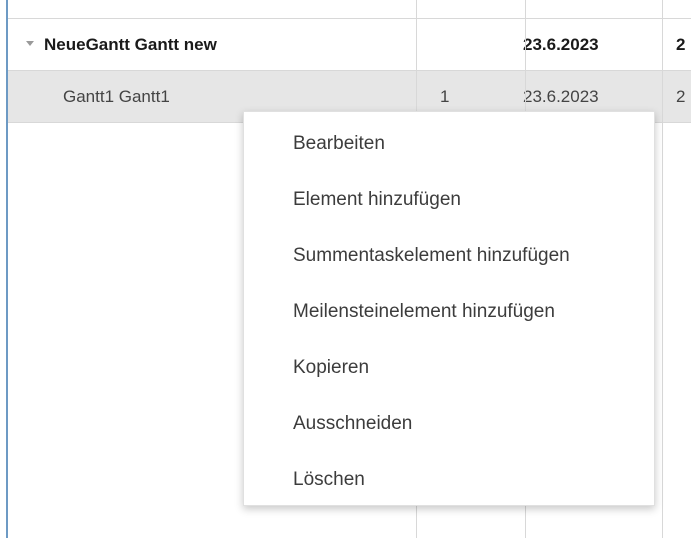 The image size is (691, 538). What do you see at coordinates (30, 43) in the screenshot?
I see `collapse-triangle-icon` at bounding box center [30, 43].